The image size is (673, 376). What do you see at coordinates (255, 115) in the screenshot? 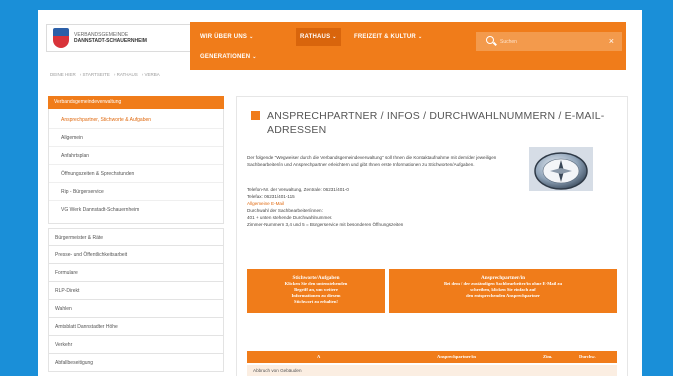
I see `title-marker-icon` at bounding box center [255, 115].